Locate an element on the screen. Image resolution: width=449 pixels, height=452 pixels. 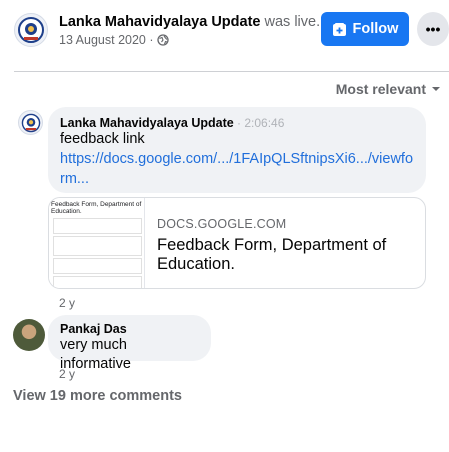
page-avatar is located at coordinates (31, 30).